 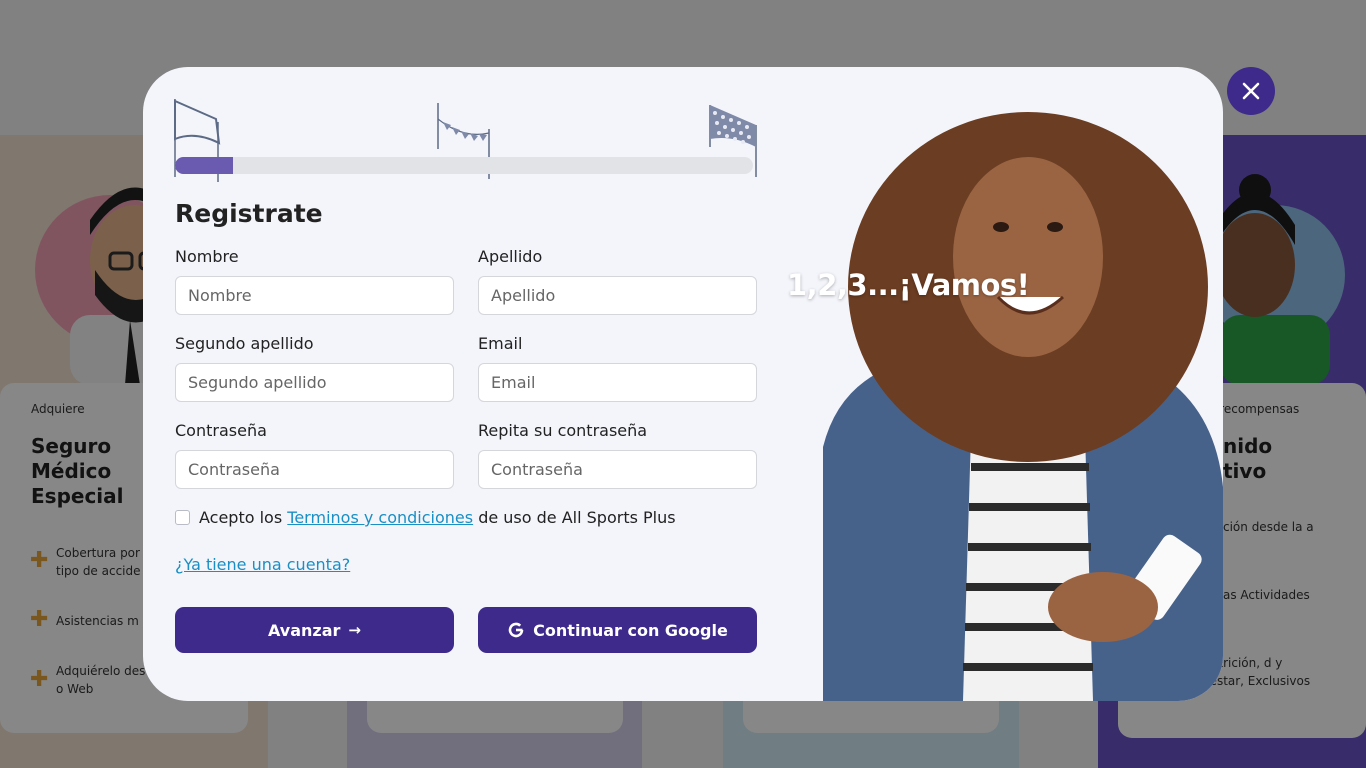 I want to click on nombre-input, so click(x=314, y=295).